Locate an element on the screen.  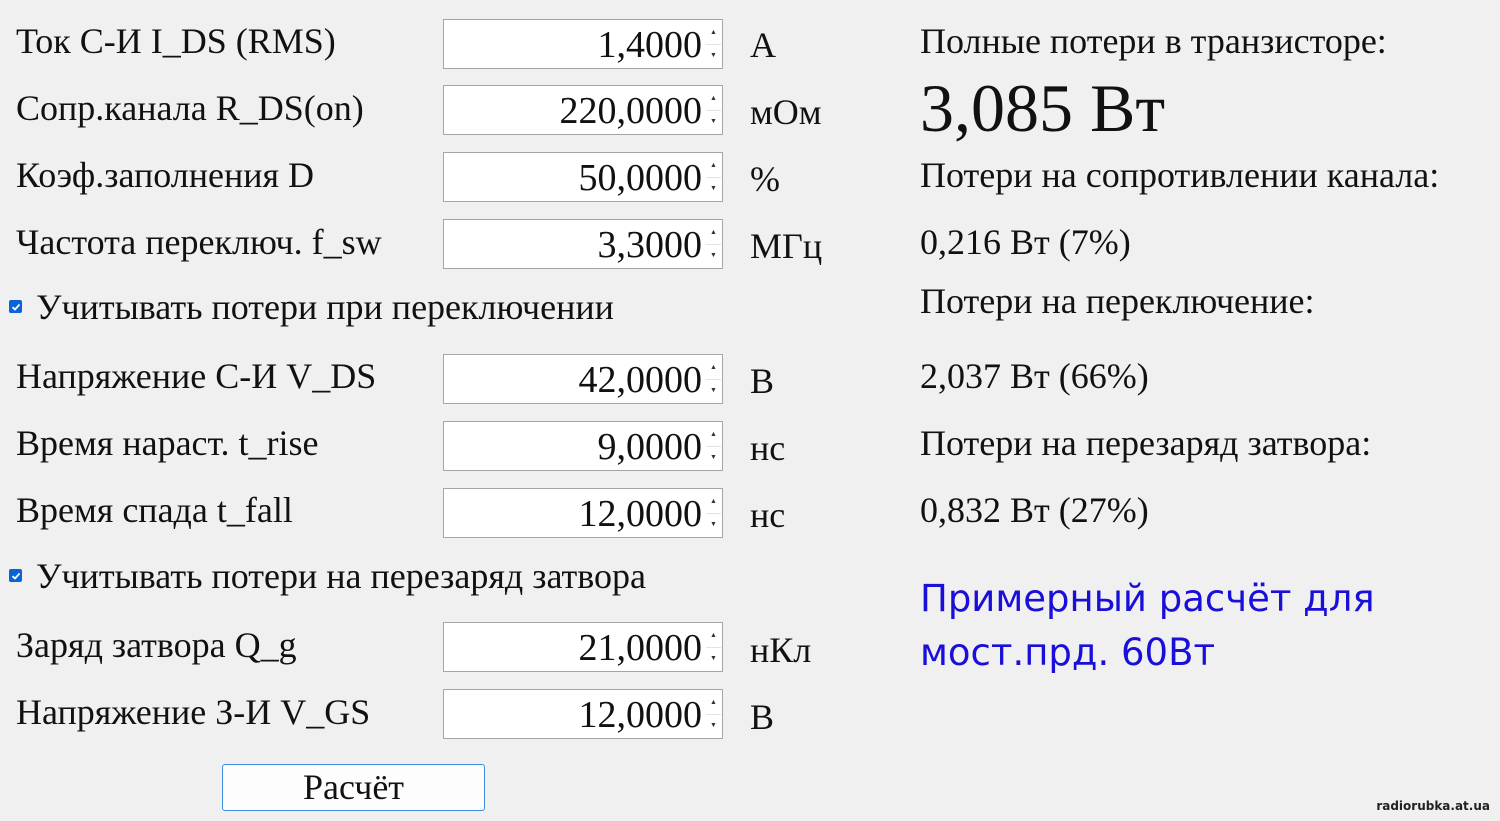
vgs-spinbox: 12,0000 ▲ ▼ is located at coordinates (583, 714).